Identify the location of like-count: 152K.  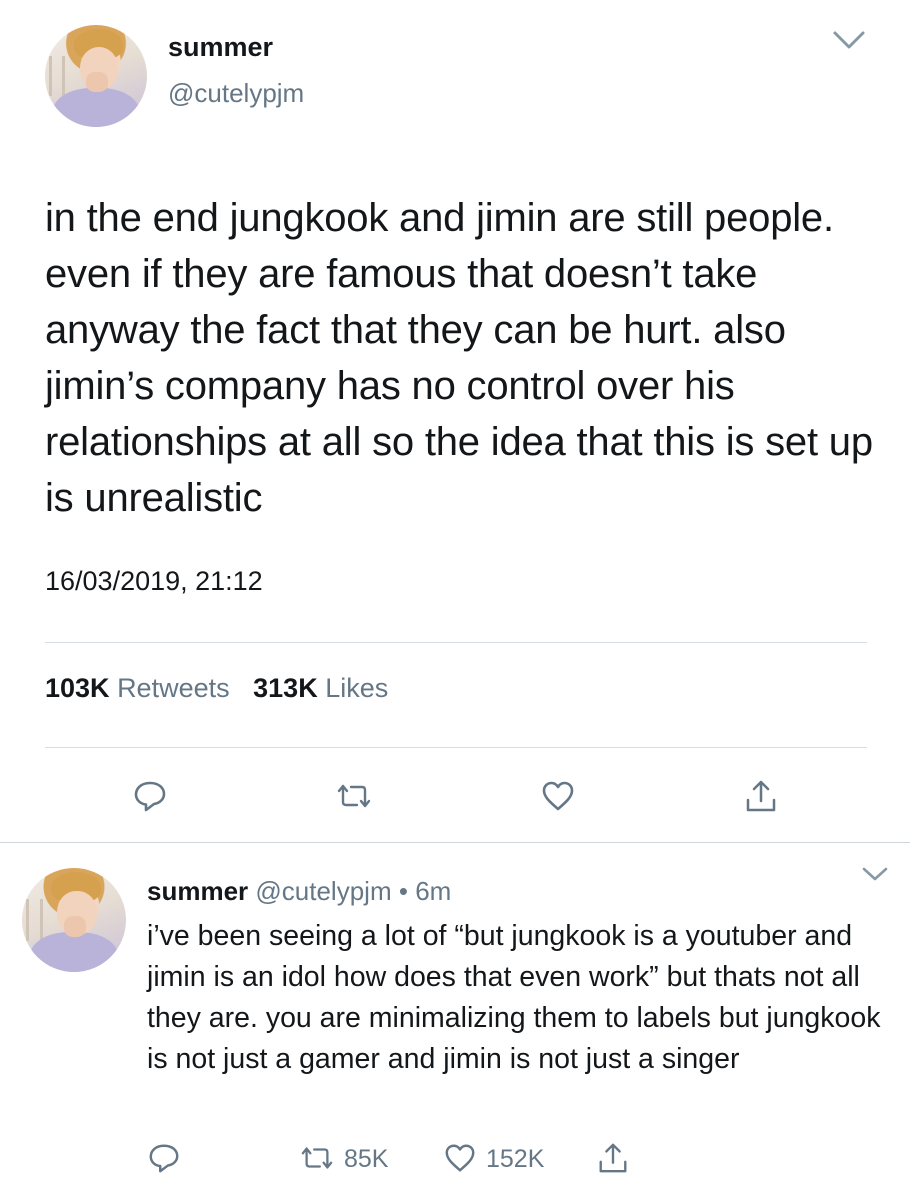
(515, 1159).